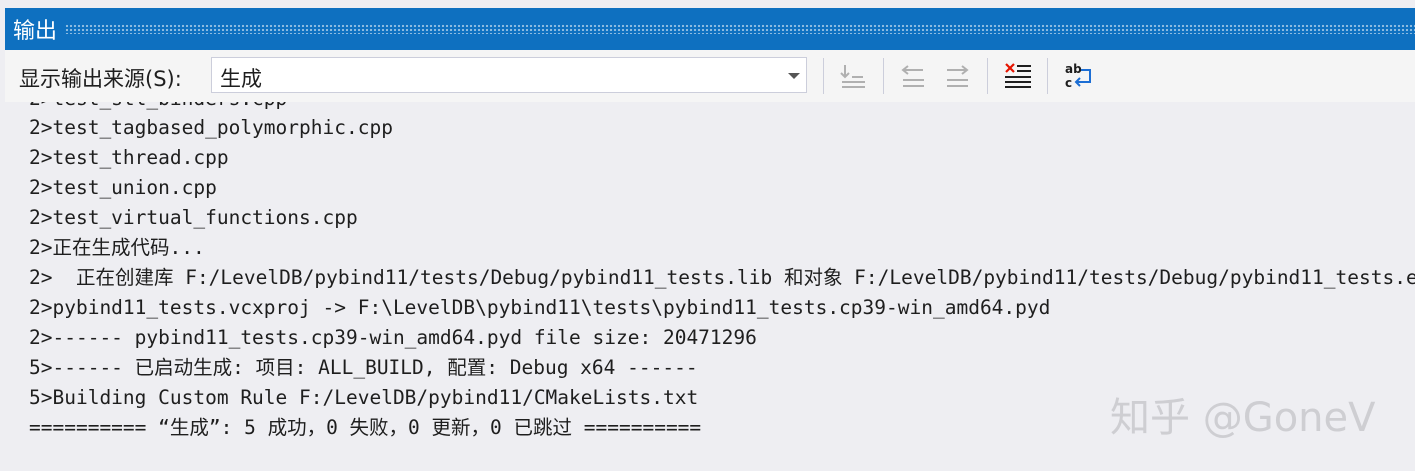 This screenshot has width=1415, height=471. I want to click on go-to-line-button, so click(854, 76).